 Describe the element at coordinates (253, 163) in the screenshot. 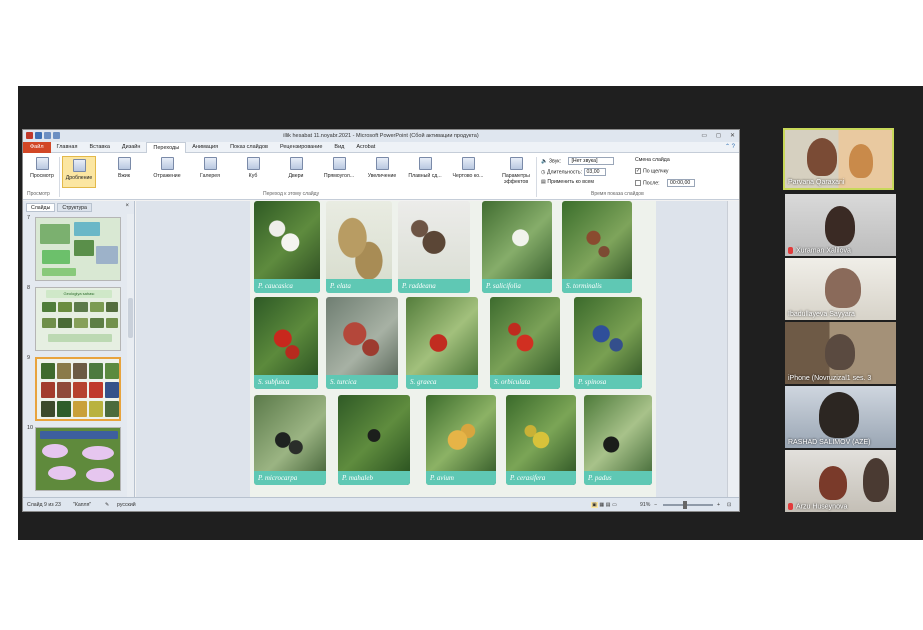

I see `cube-icon` at that location.